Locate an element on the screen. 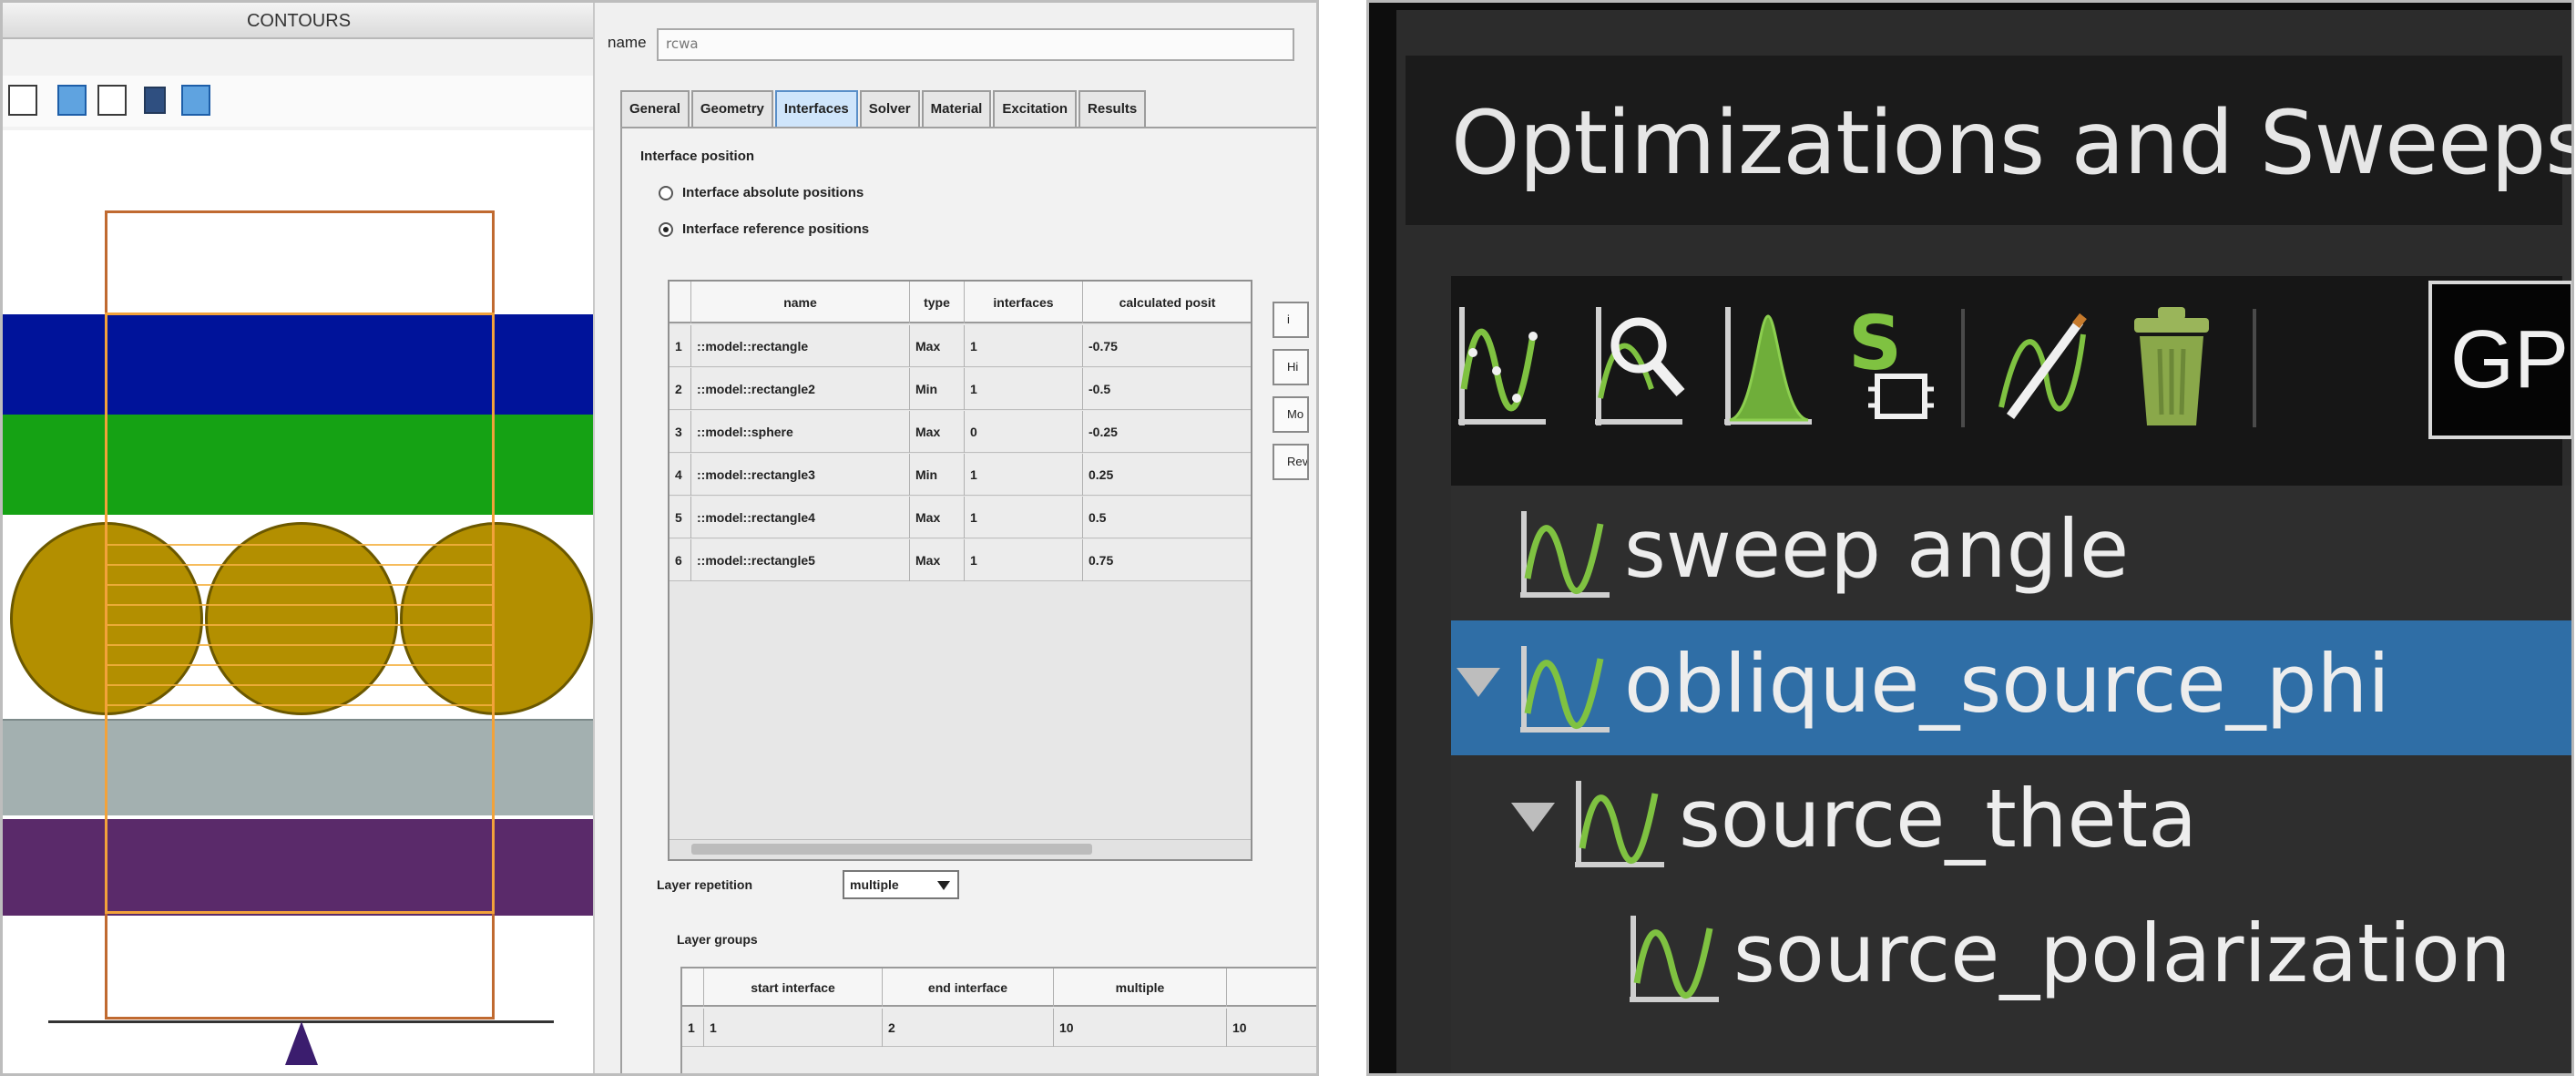 Image resolution: width=2576 pixels, height=1076 pixels. tab-geometry: Geometry is located at coordinates (731, 108).